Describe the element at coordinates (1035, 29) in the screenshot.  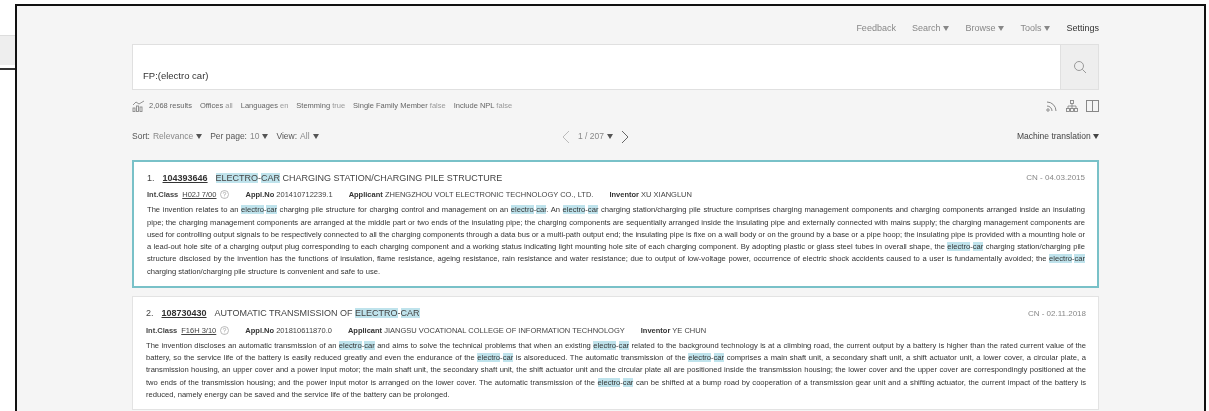
I see `nav-link: Tools` at that location.